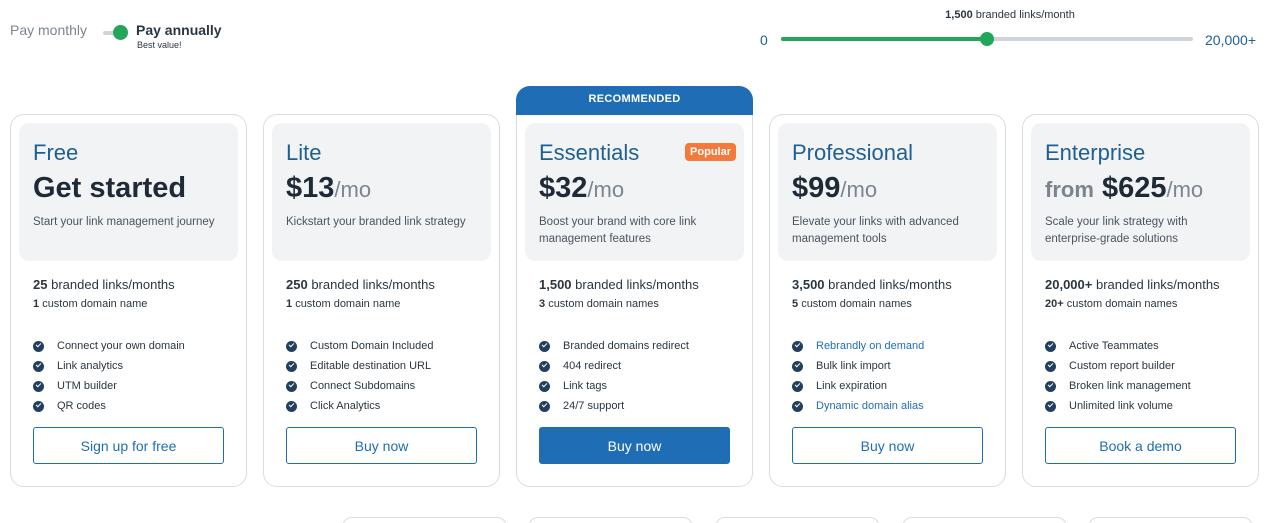  What do you see at coordinates (109, 346) in the screenshot?
I see `feature-item: Connect your own domain` at bounding box center [109, 346].